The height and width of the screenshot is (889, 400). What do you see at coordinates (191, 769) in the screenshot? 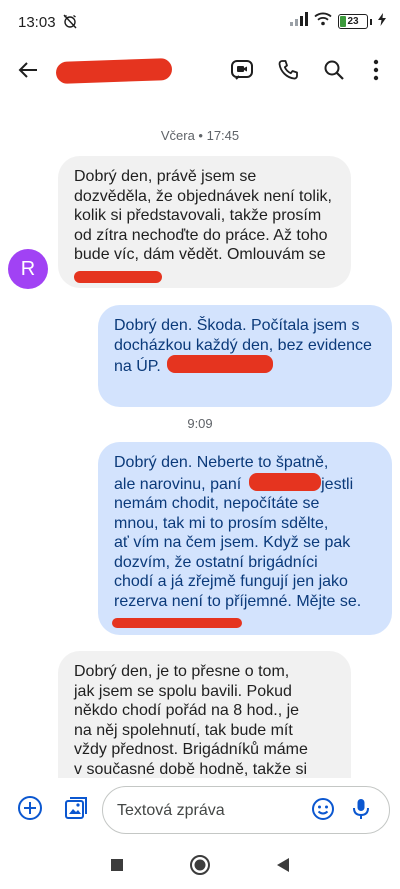
I see `message-line: v současné době hodně, takže si` at bounding box center [191, 769].